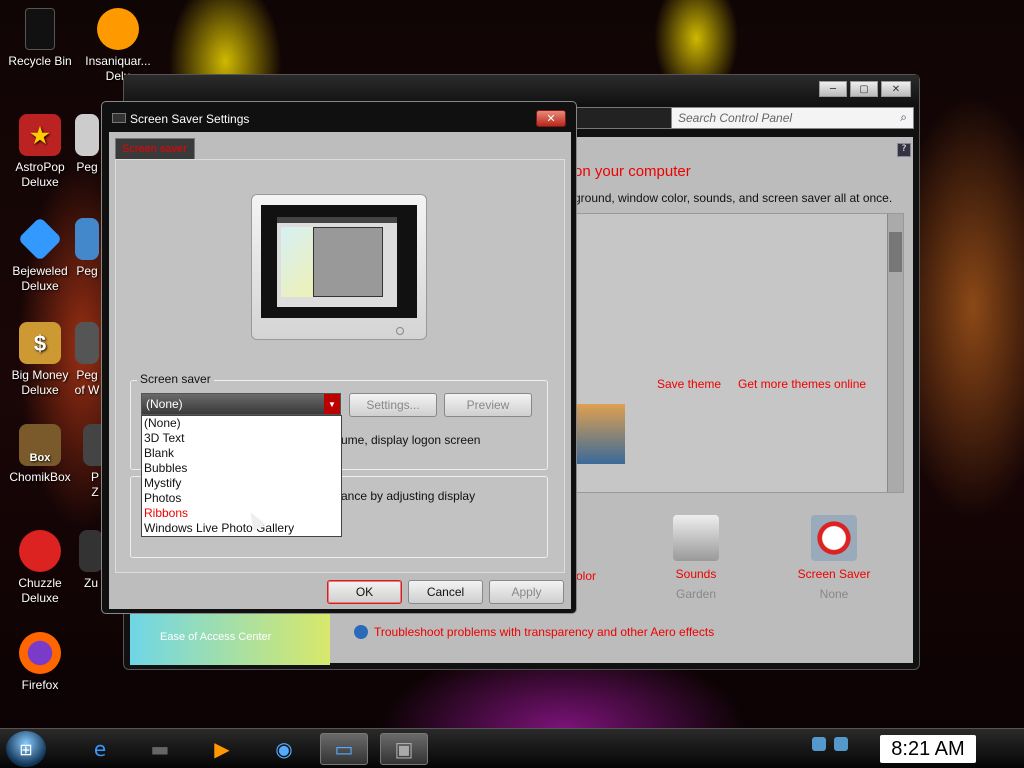 This screenshot has height=768, width=1024. What do you see at coordinates (91, 551) in the screenshot?
I see `zuma-icon` at bounding box center [91, 551].